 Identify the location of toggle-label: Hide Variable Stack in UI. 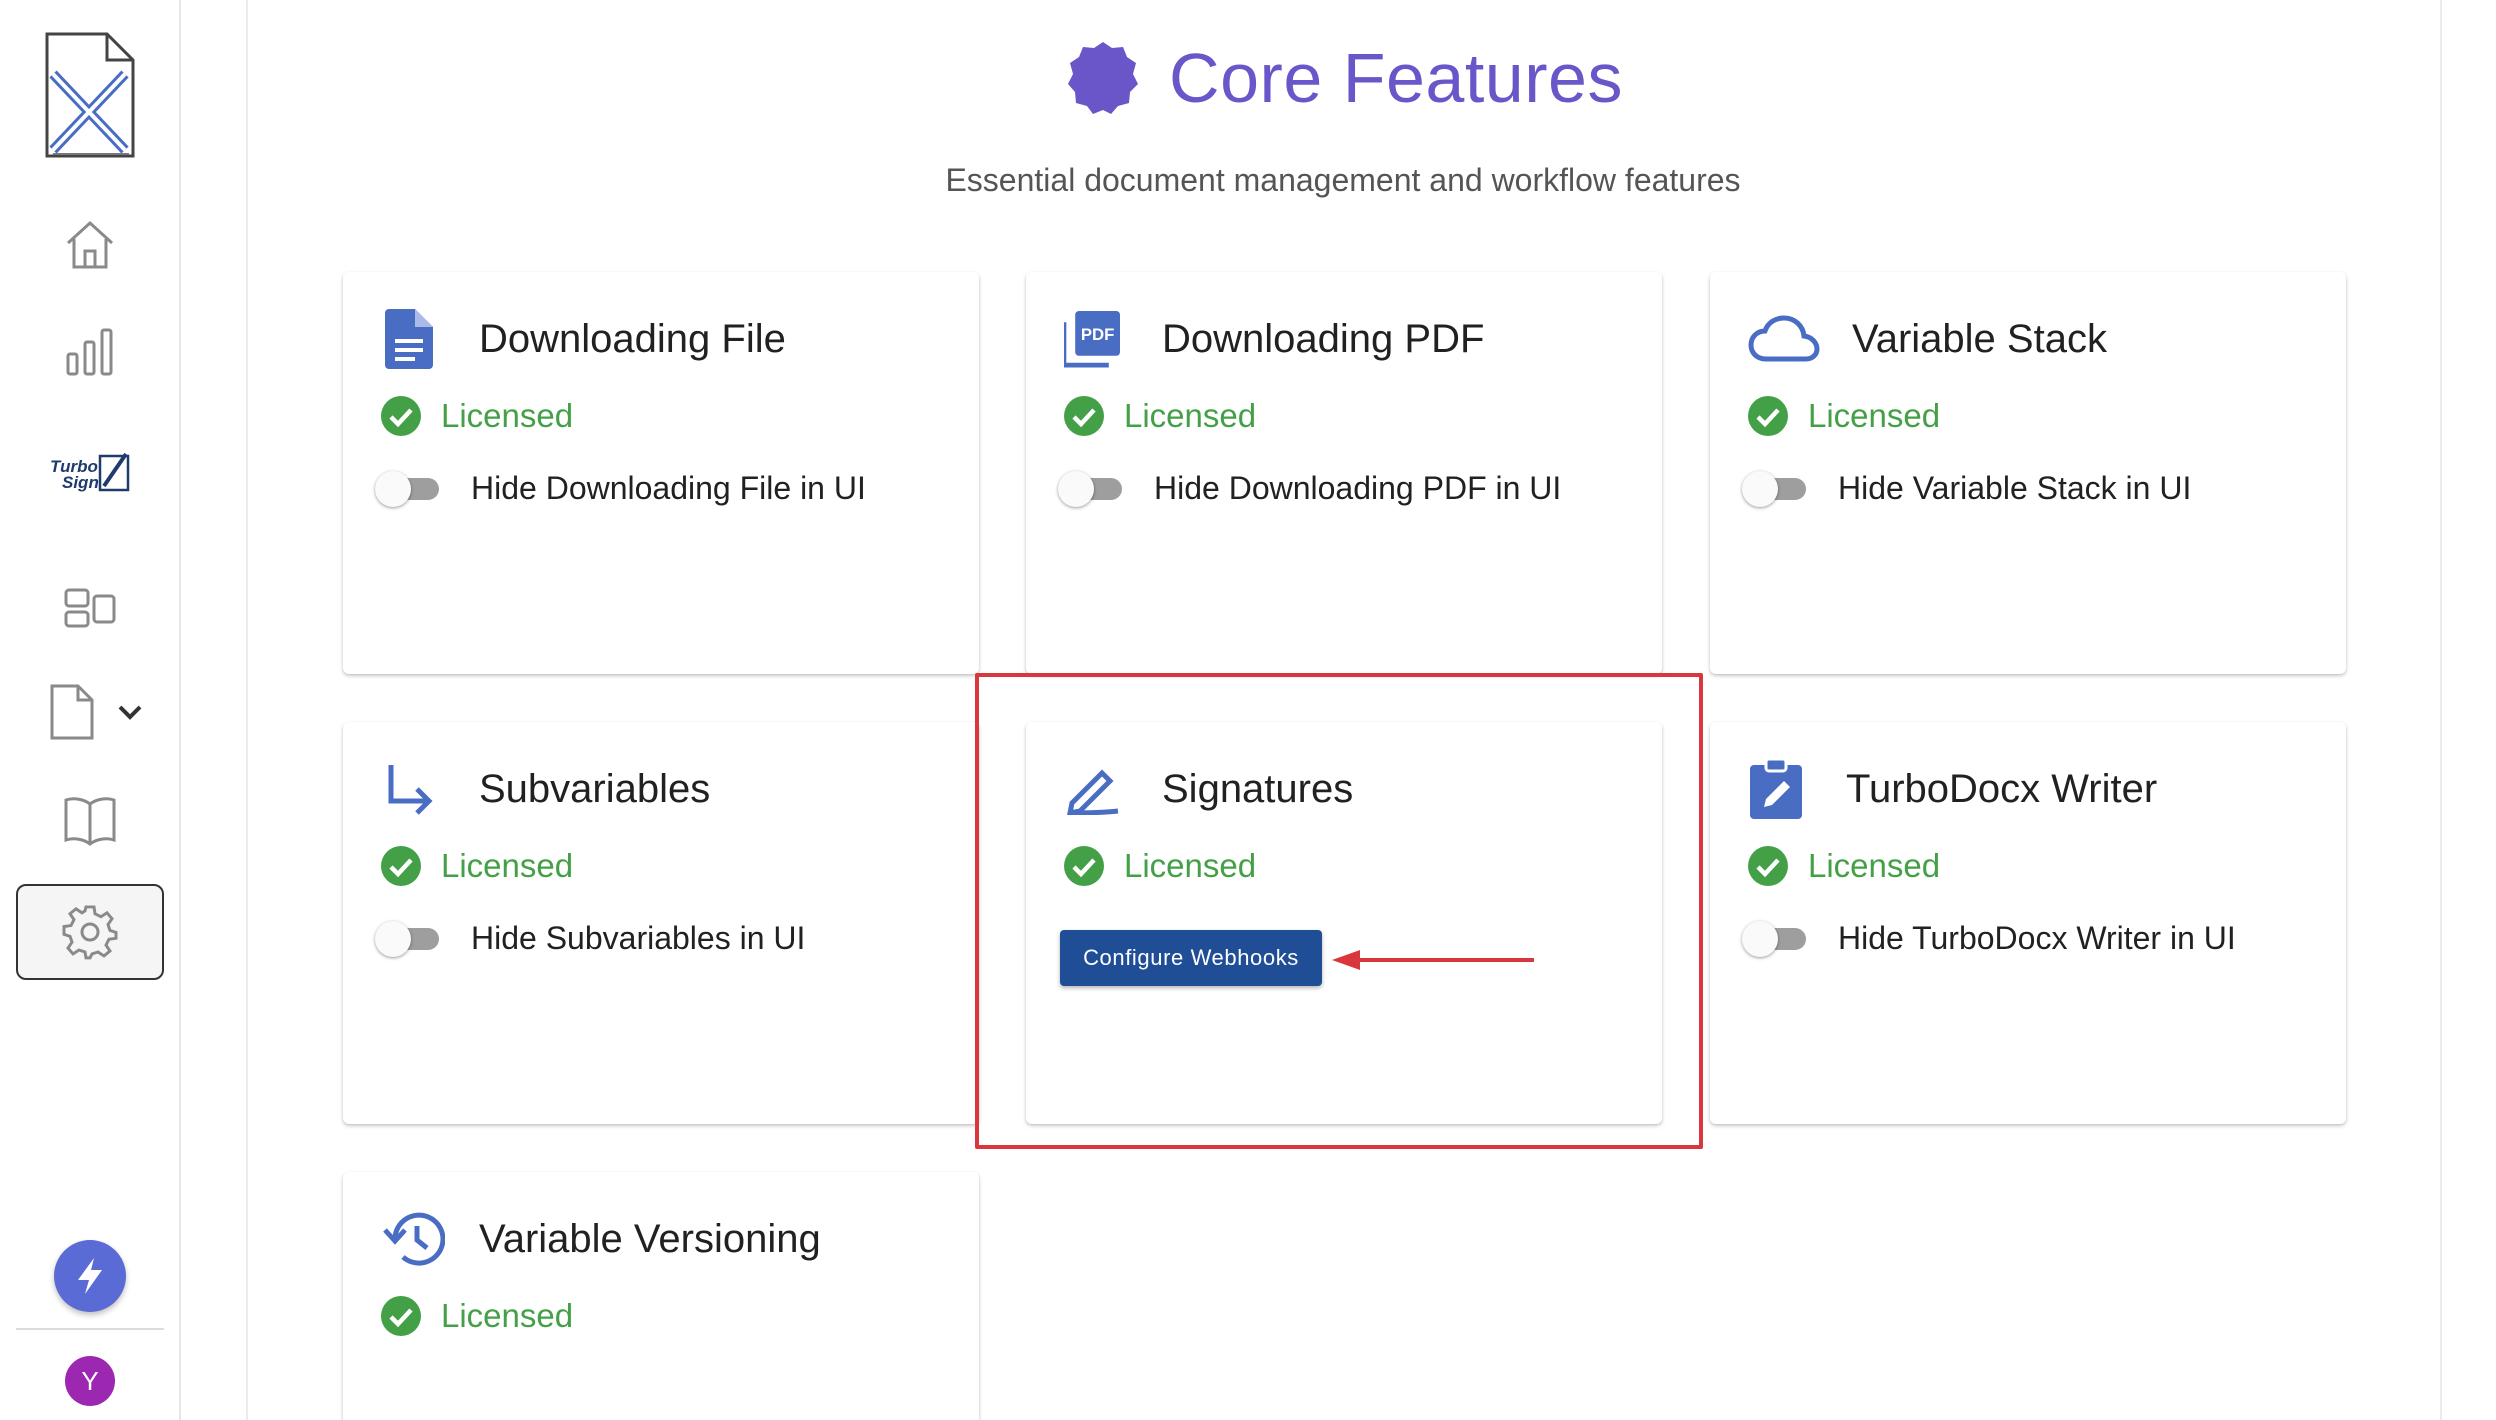
(2015, 487).